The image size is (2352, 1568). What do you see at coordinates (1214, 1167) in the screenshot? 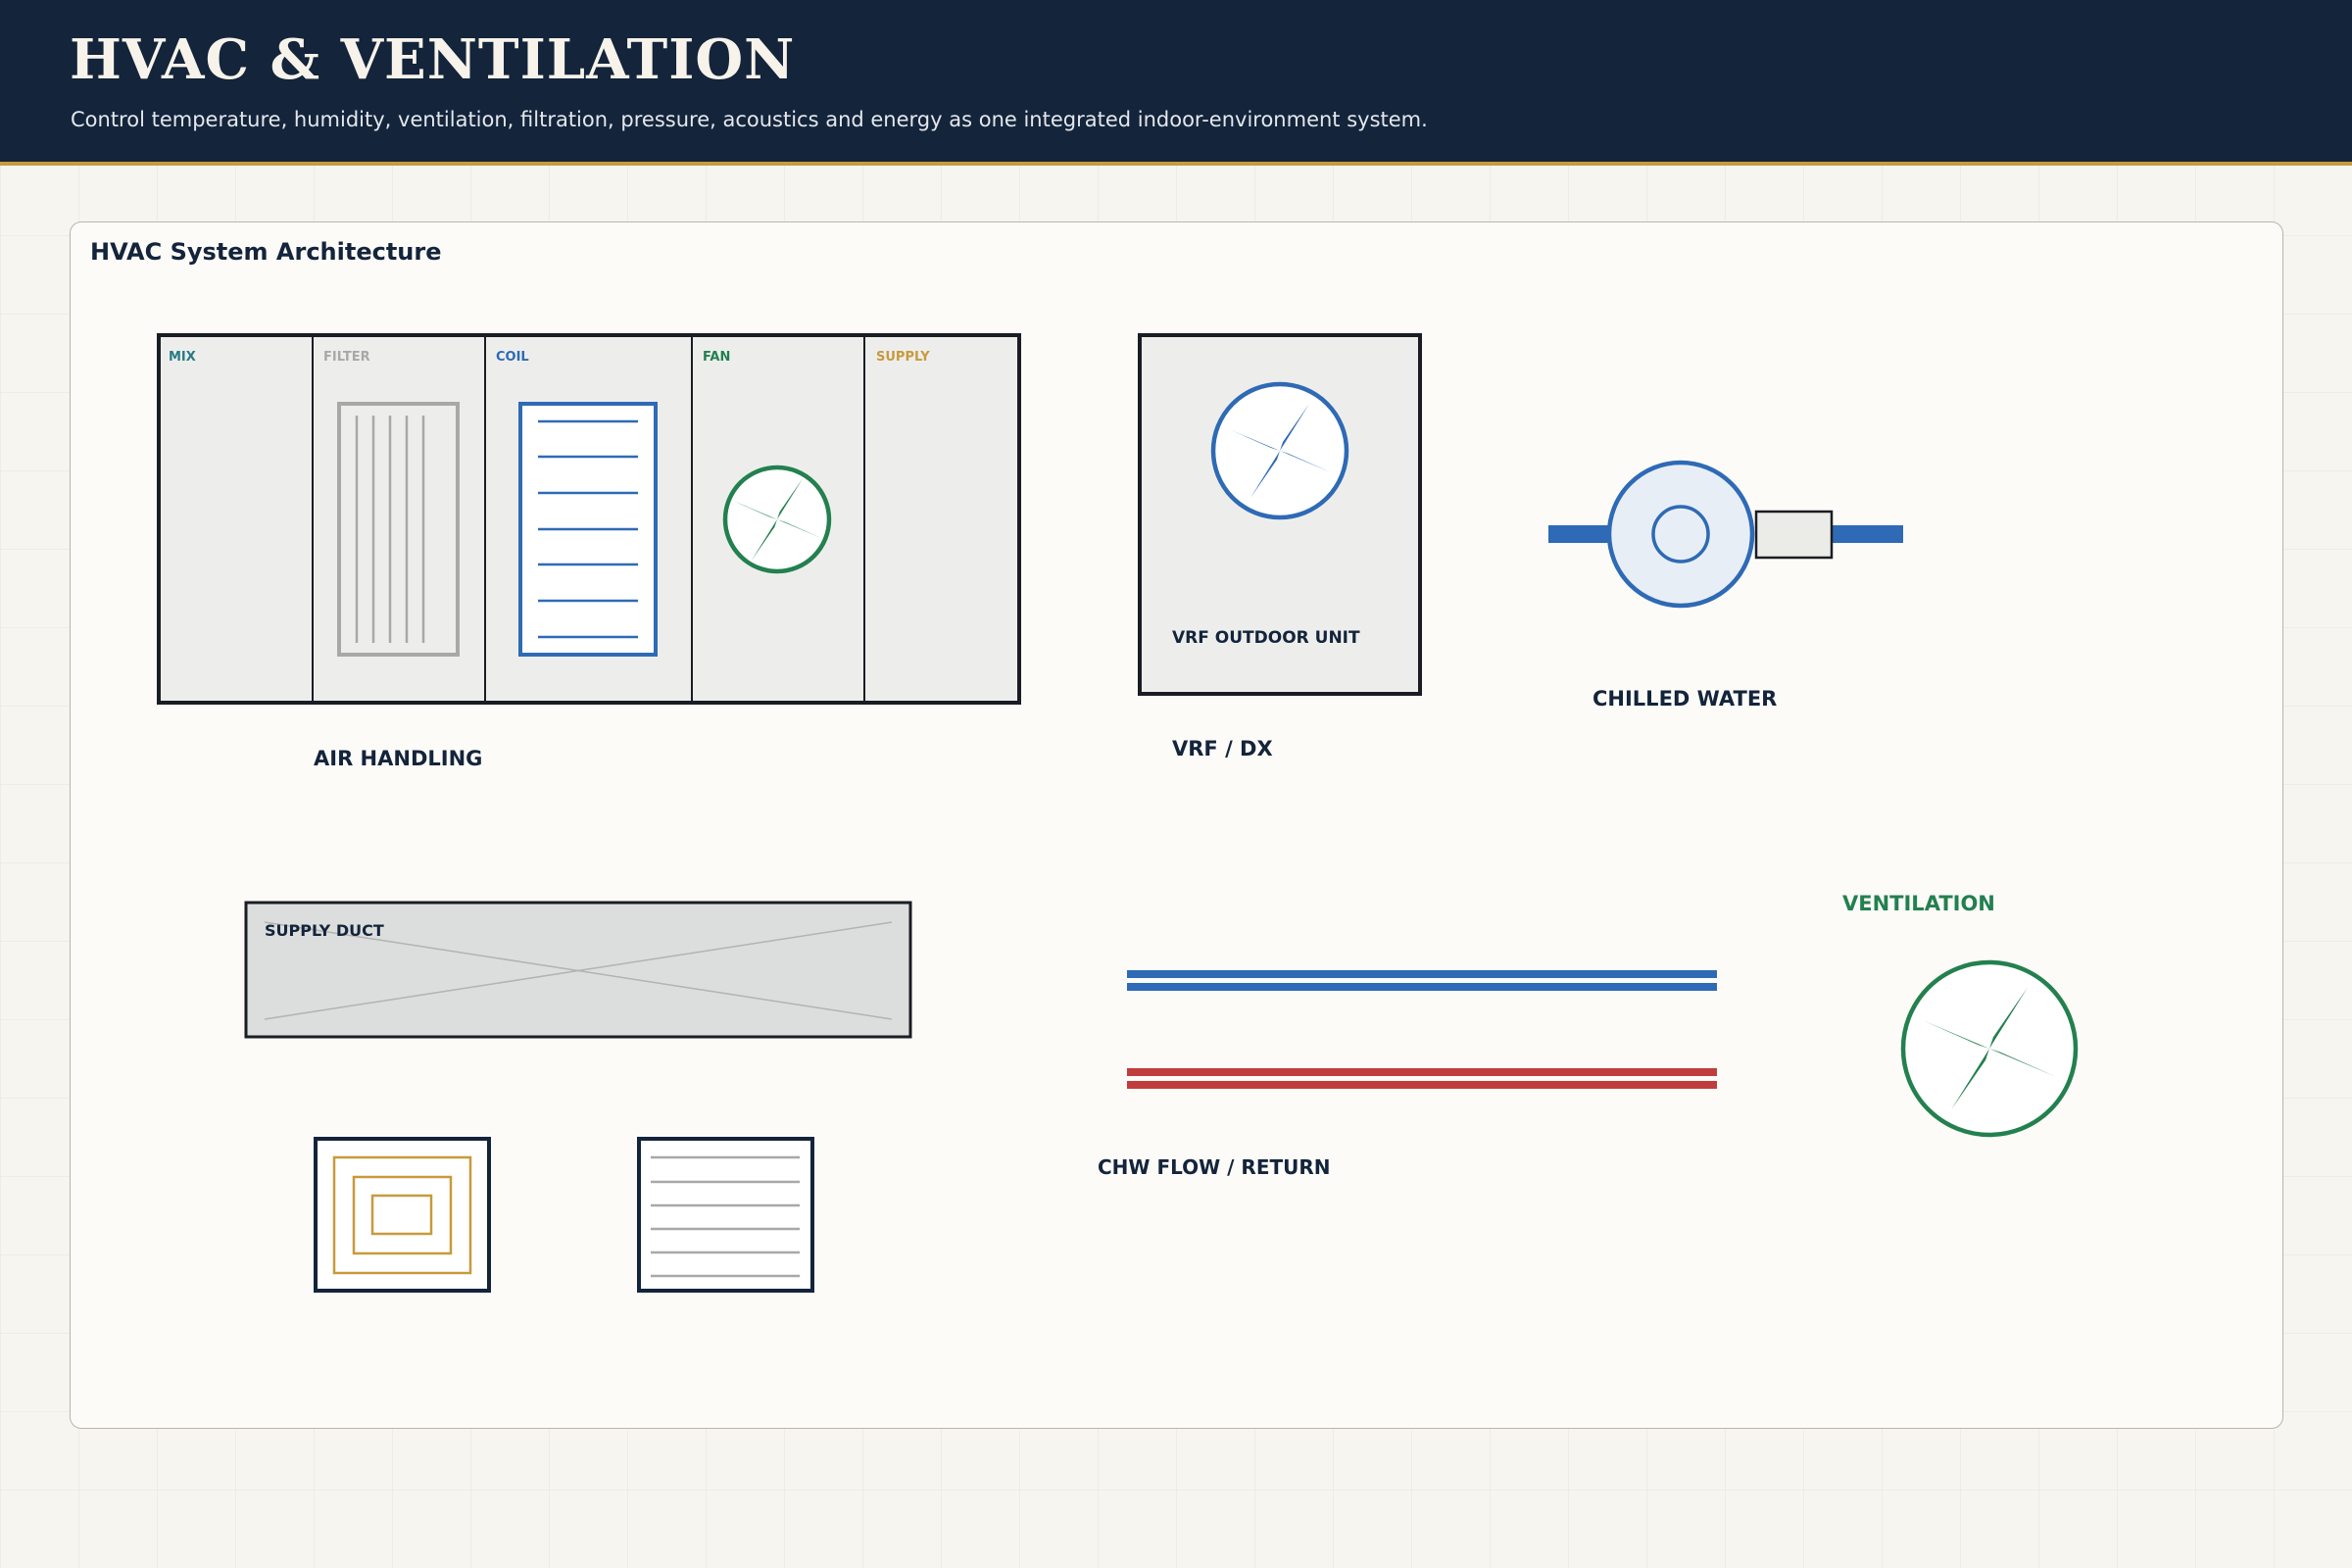
I see `piping-caption: CHW FLOW / RETURN` at bounding box center [1214, 1167].